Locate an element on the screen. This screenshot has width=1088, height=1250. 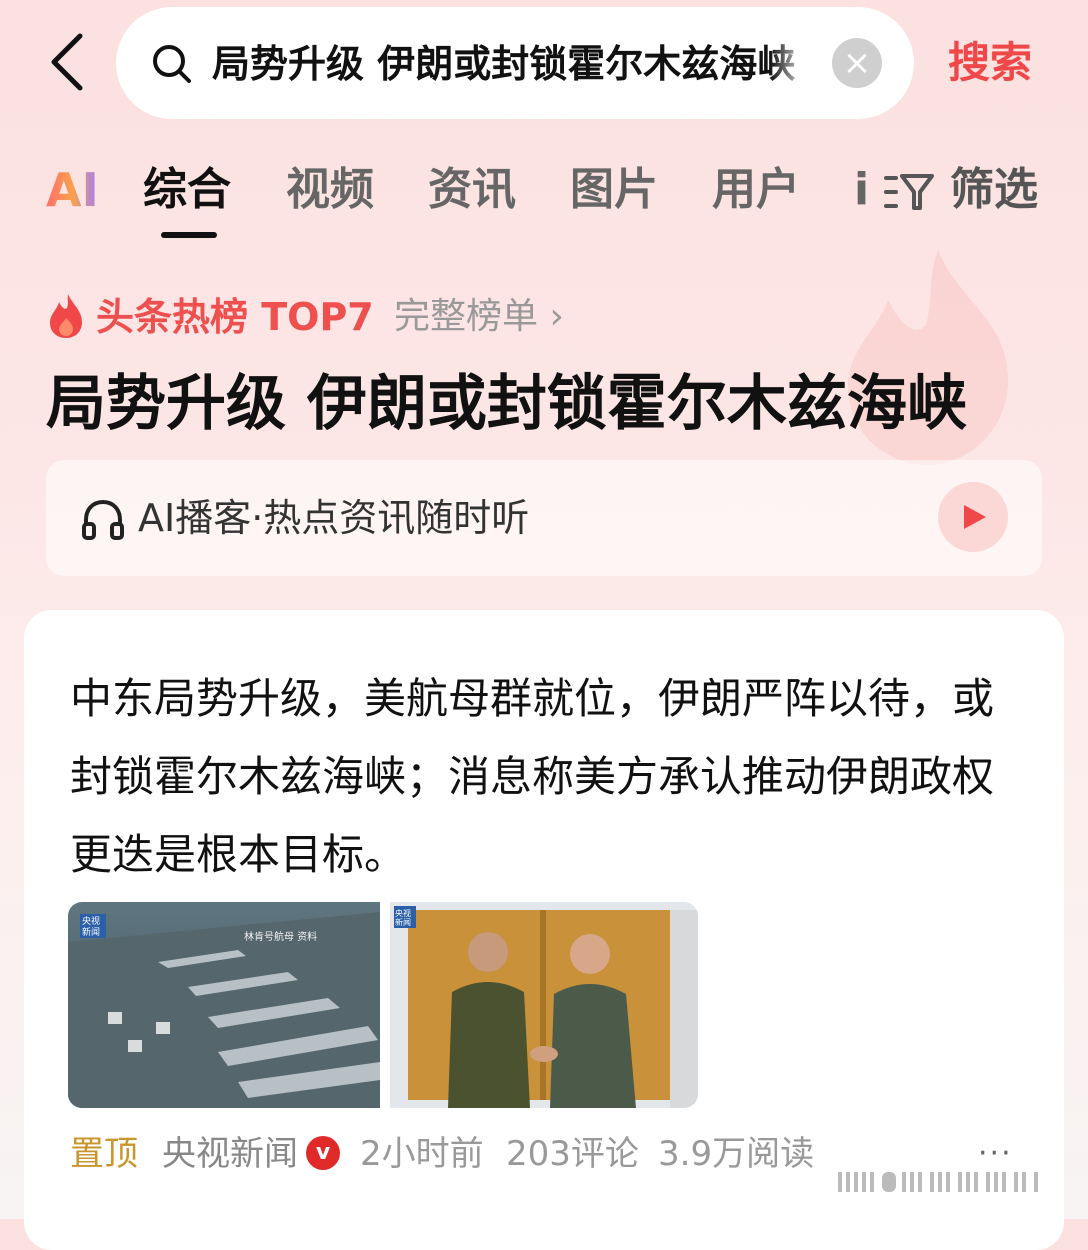
filter-label: 筛选 is located at coordinates (994, 189).